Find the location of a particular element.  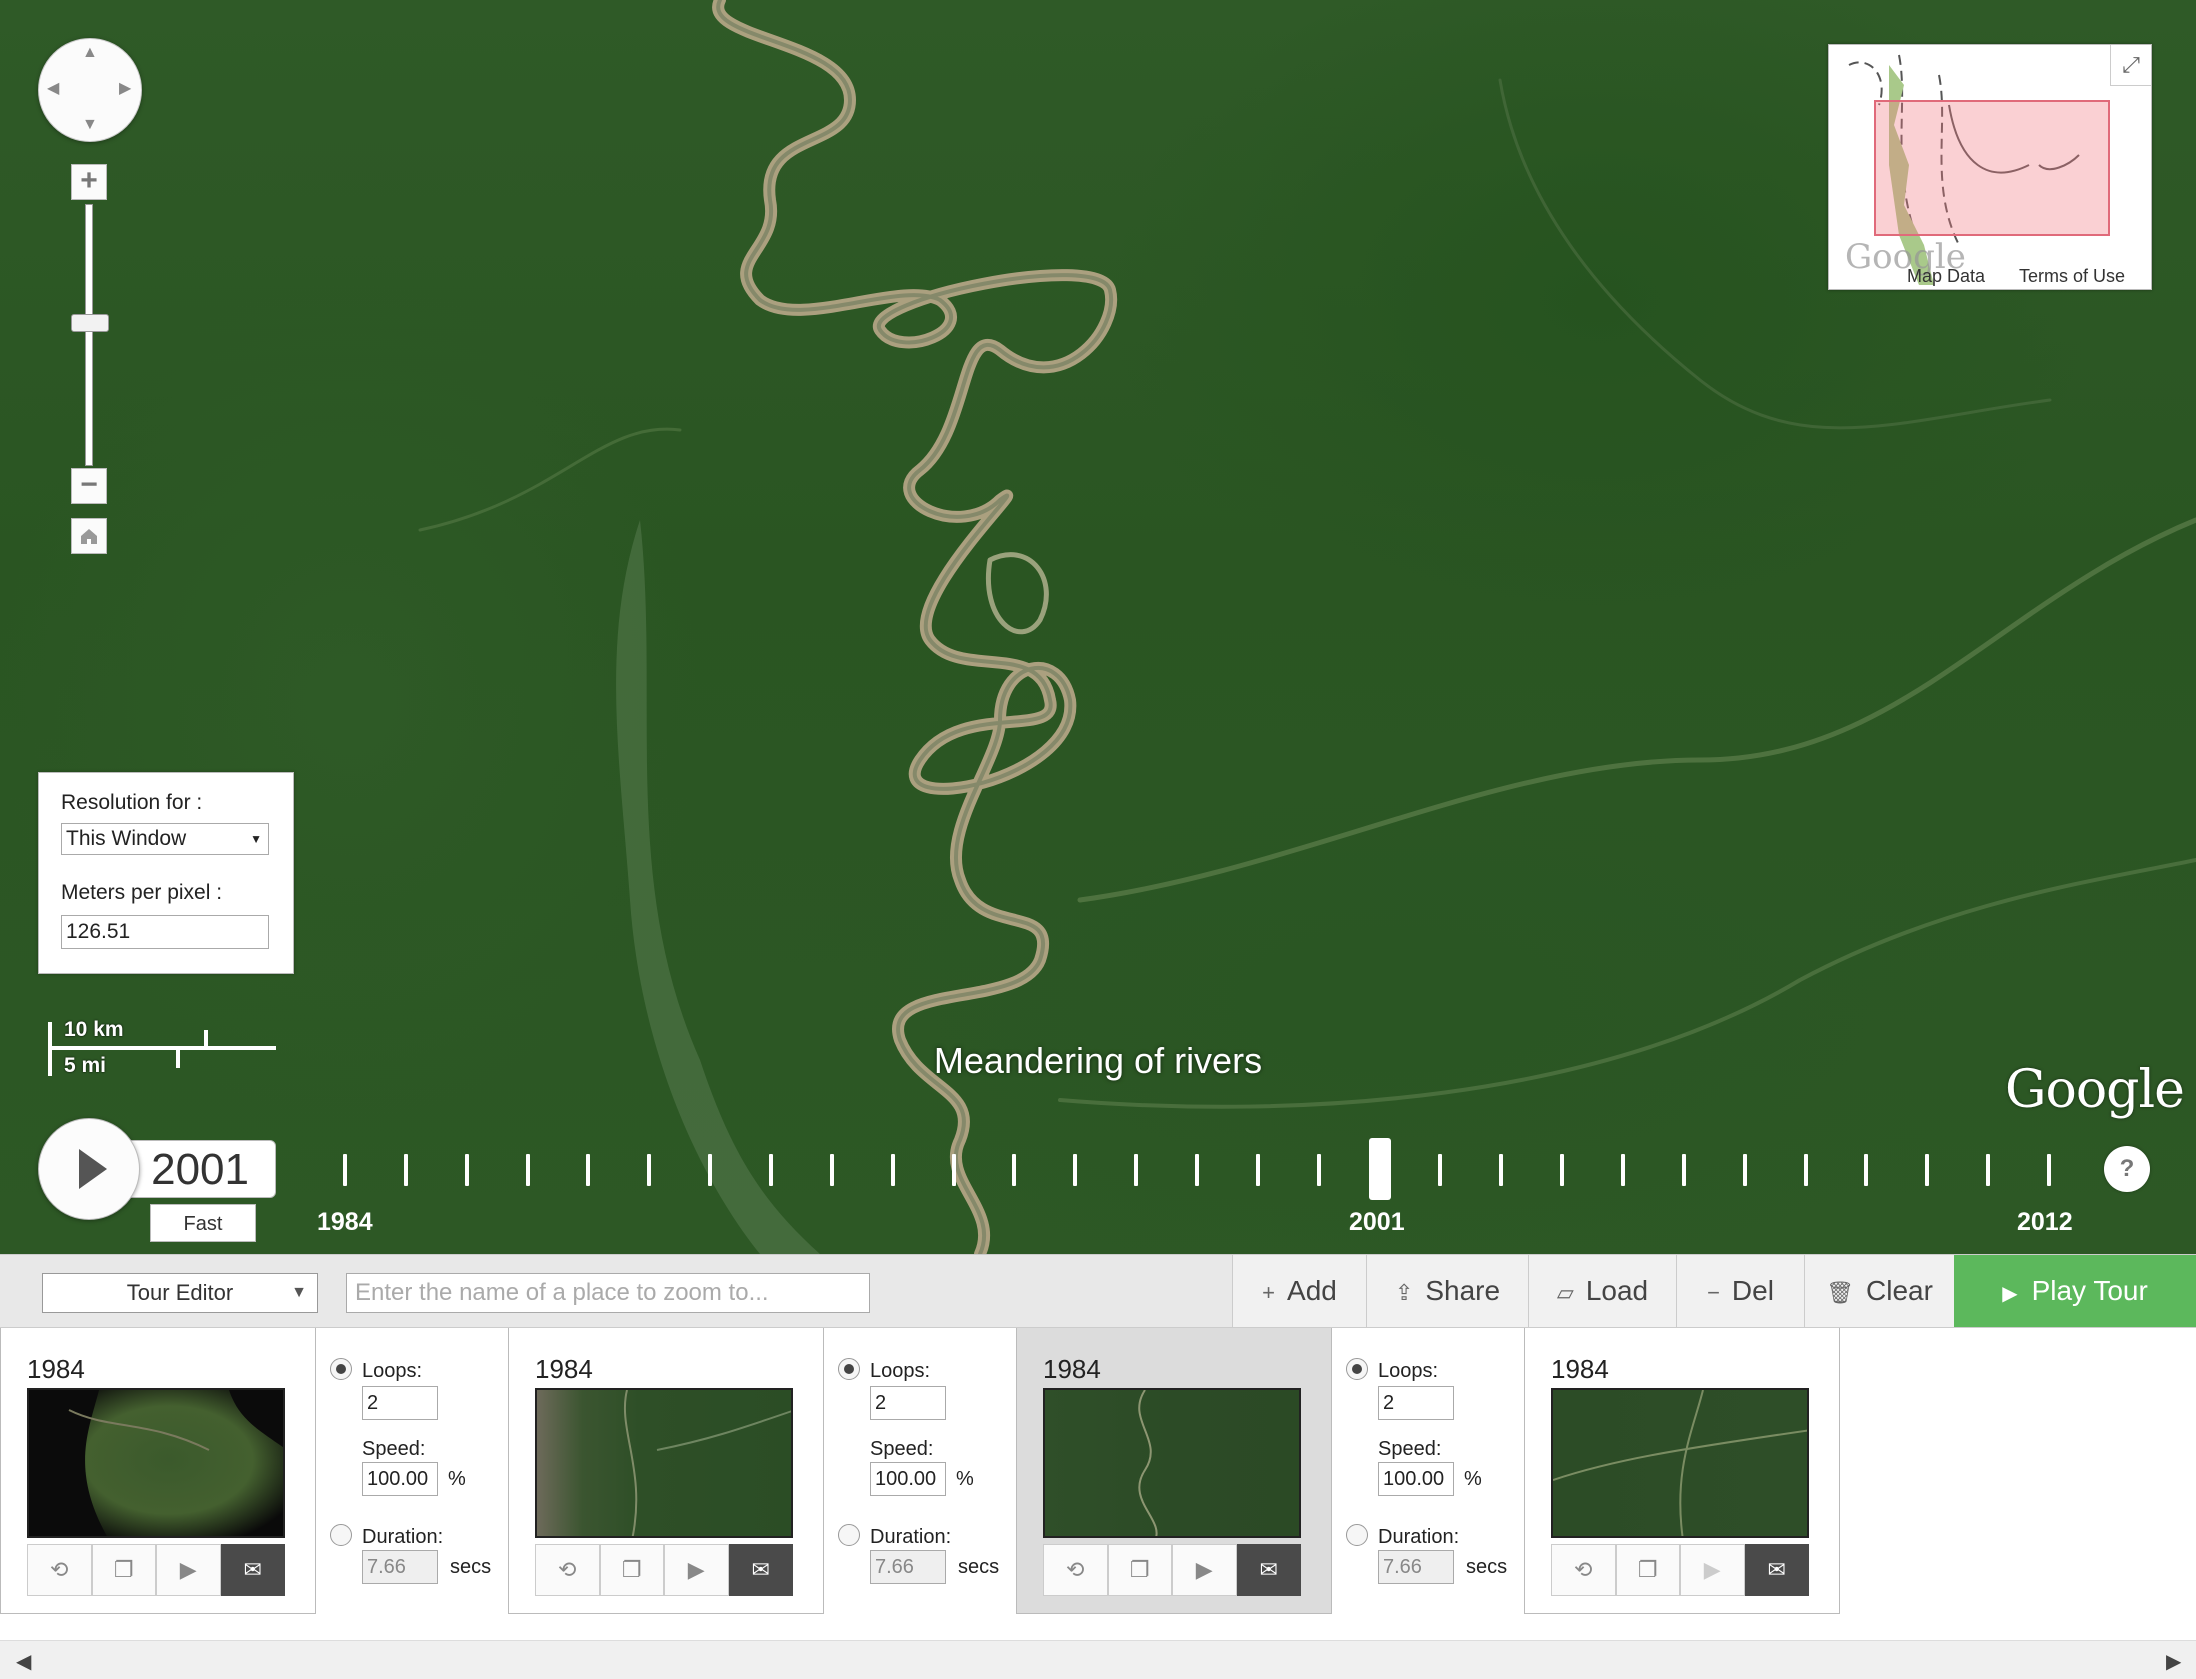

delete-button: − Del is located at coordinates (1740, 1291).